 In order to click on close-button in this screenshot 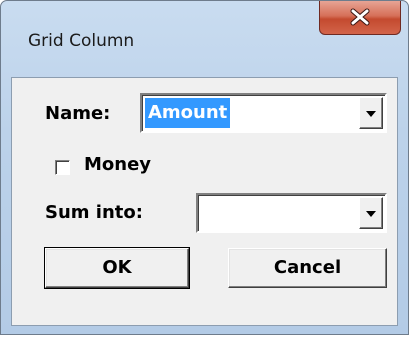, I will do `click(360, 18)`.